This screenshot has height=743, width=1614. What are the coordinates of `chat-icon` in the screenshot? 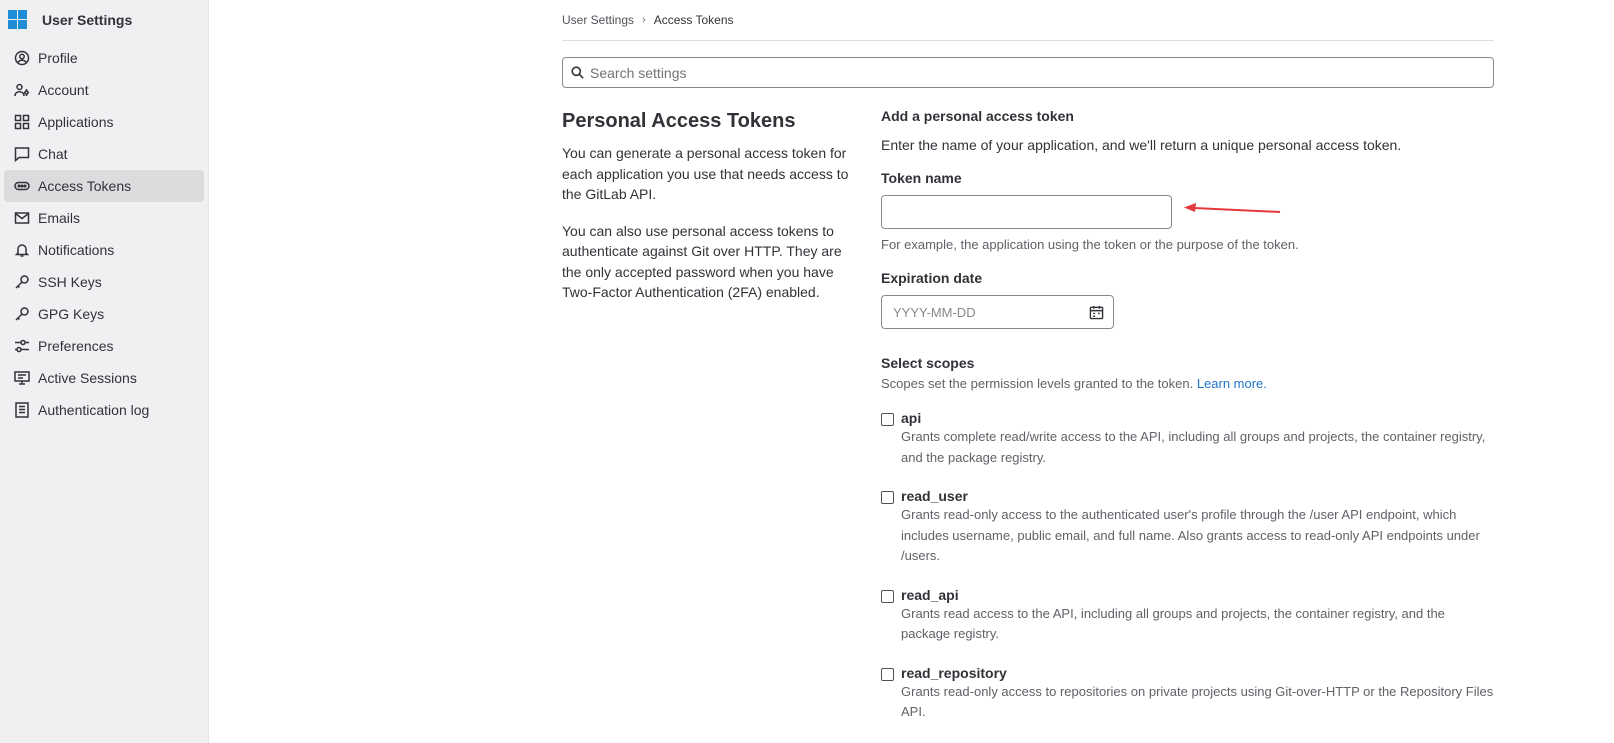 It's located at (22, 154).